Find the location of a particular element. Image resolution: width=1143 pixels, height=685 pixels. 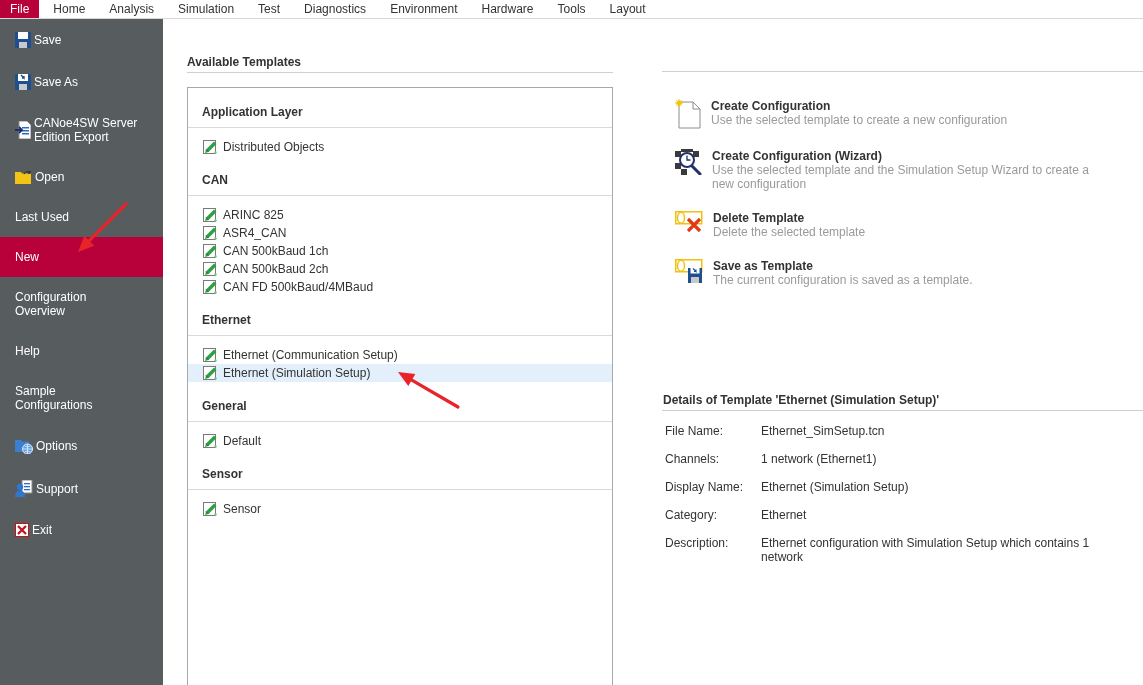

menu-tab: Home is located at coordinates (69, 9).